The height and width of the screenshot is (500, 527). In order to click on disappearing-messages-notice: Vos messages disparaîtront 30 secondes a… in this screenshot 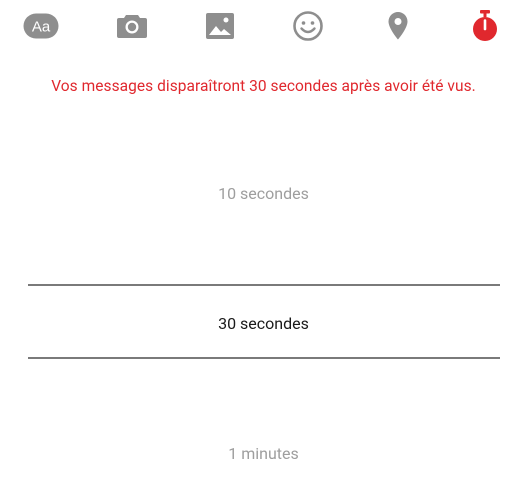, I will do `click(263, 86)`.